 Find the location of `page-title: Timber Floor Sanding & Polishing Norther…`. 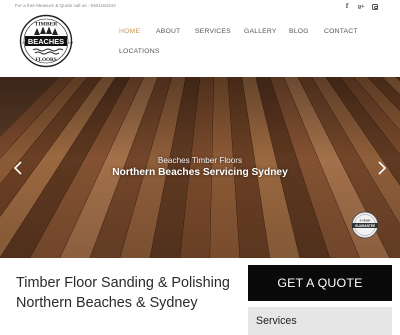

page-title: Timber Floor Sanding & Polishing Norther… is located at coordinates (123, 293).